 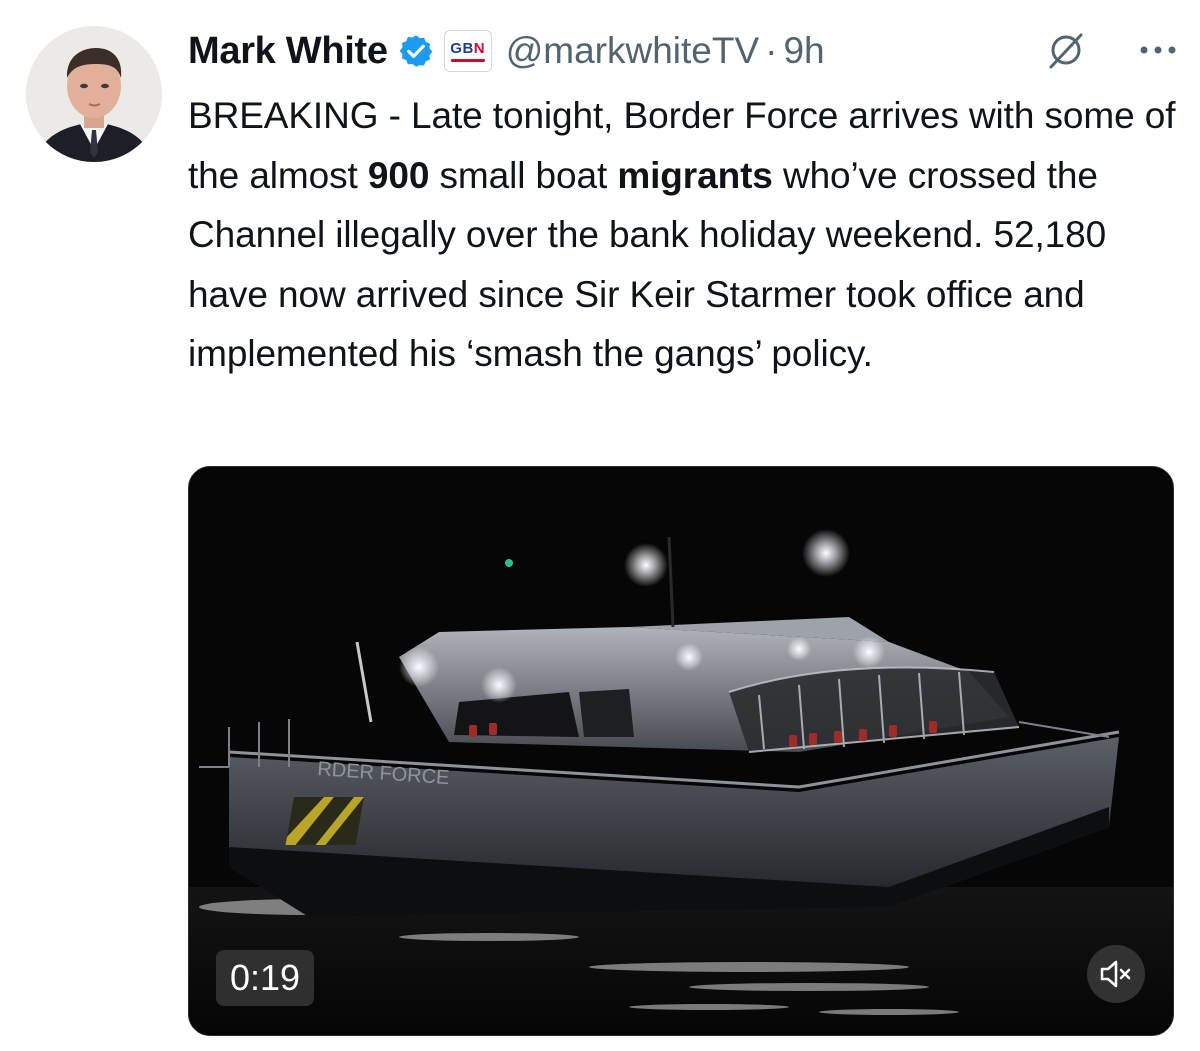 I want to click on author-name: Mark White, so click(x=288, y=51).